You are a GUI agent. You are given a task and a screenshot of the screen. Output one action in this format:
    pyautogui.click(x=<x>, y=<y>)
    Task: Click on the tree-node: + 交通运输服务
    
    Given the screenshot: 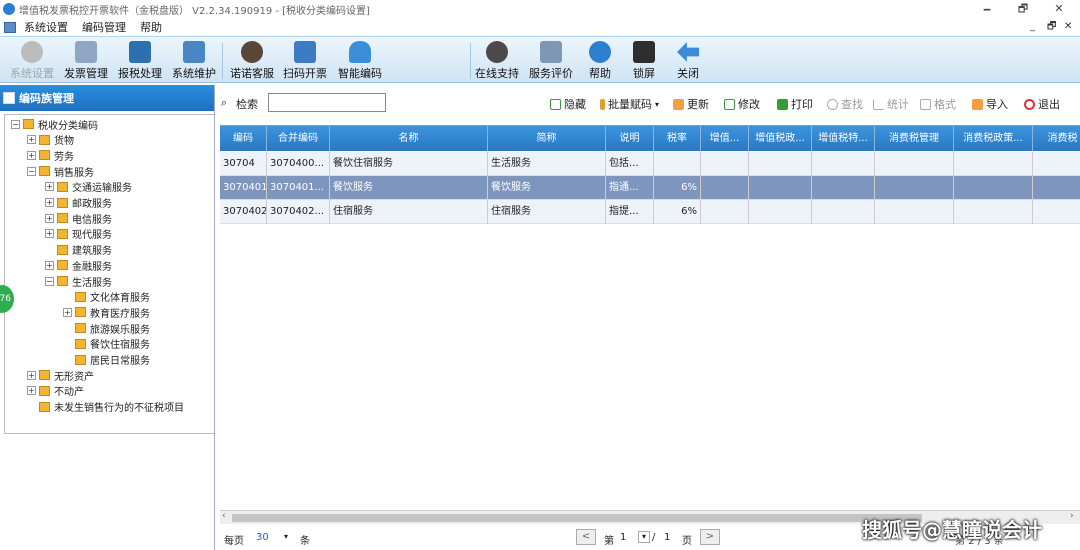 What is the action you would take?
    pyautogui.click(x=88, y=187)
    